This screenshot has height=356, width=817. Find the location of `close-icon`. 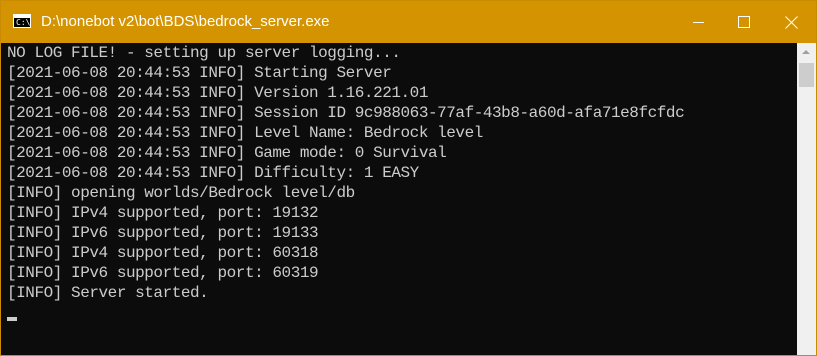

close-icon is located at coordinates (792, 22).